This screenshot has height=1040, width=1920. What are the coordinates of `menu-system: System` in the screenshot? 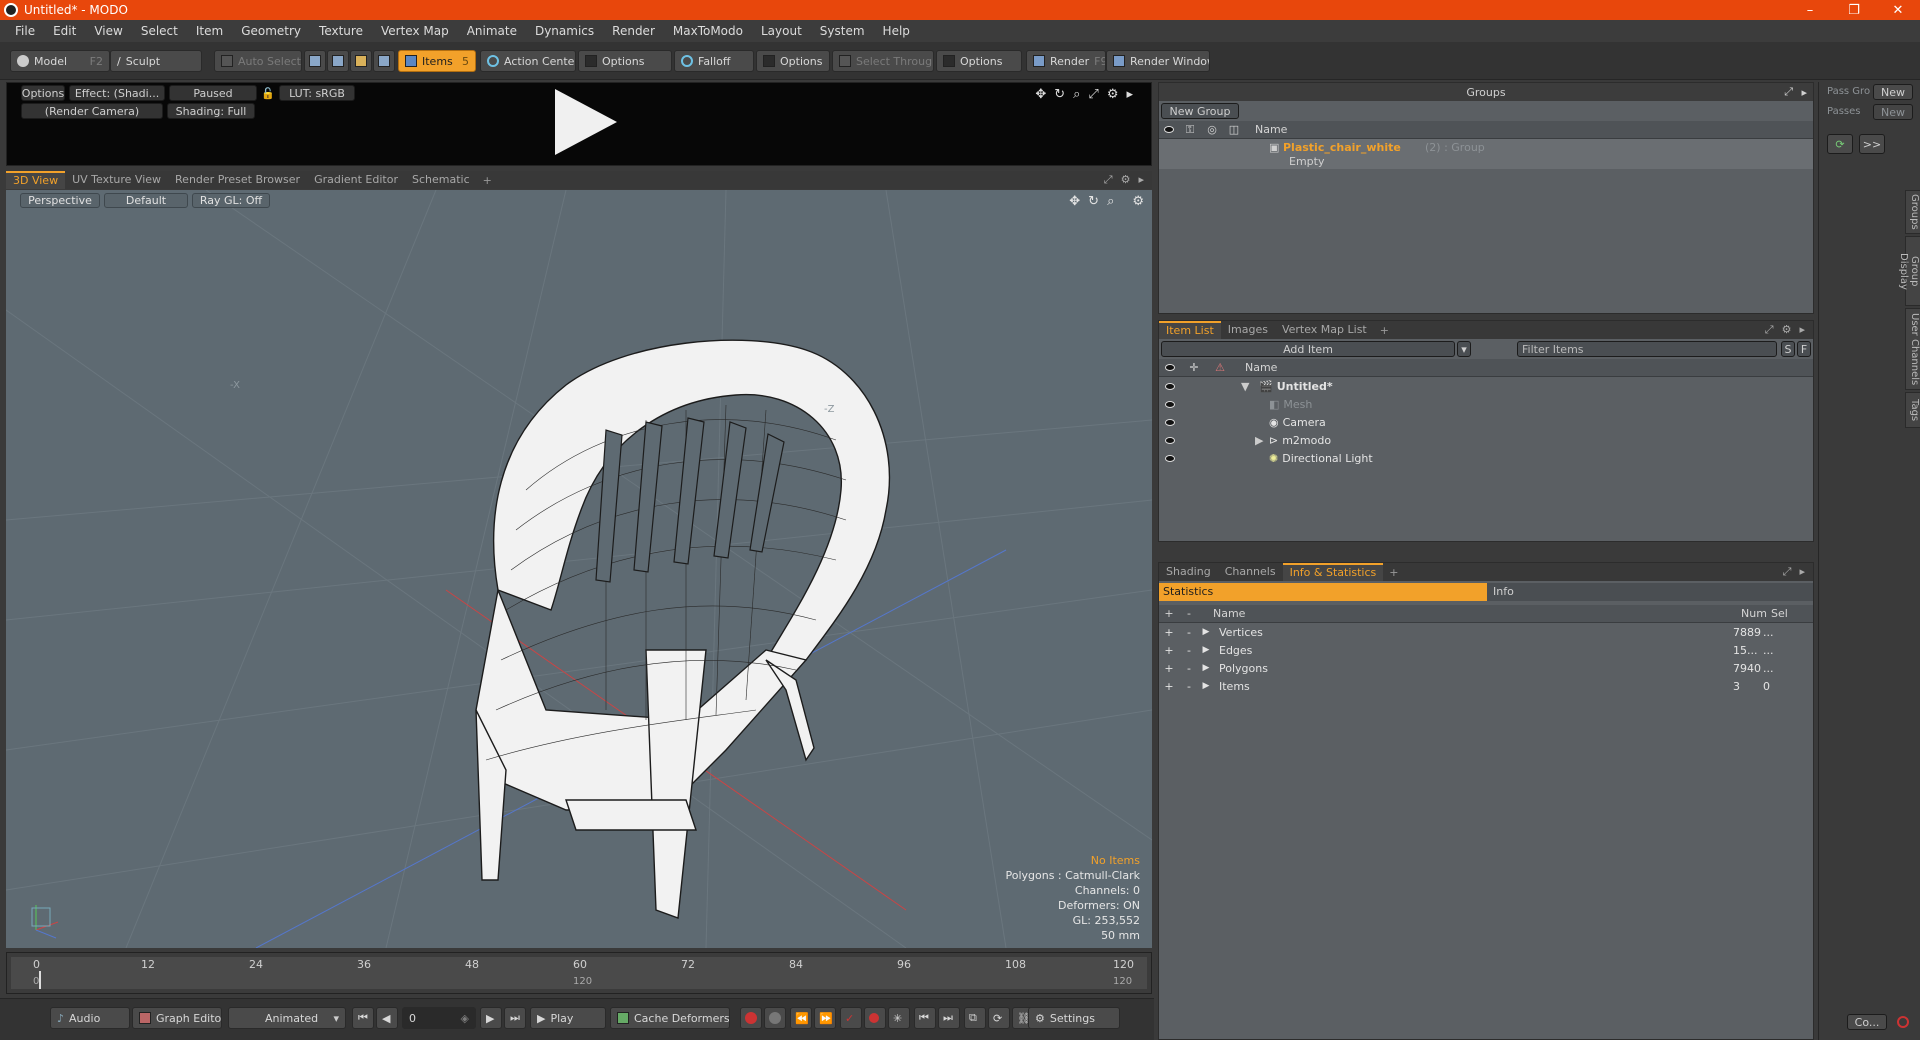 It's located at (842, 31).